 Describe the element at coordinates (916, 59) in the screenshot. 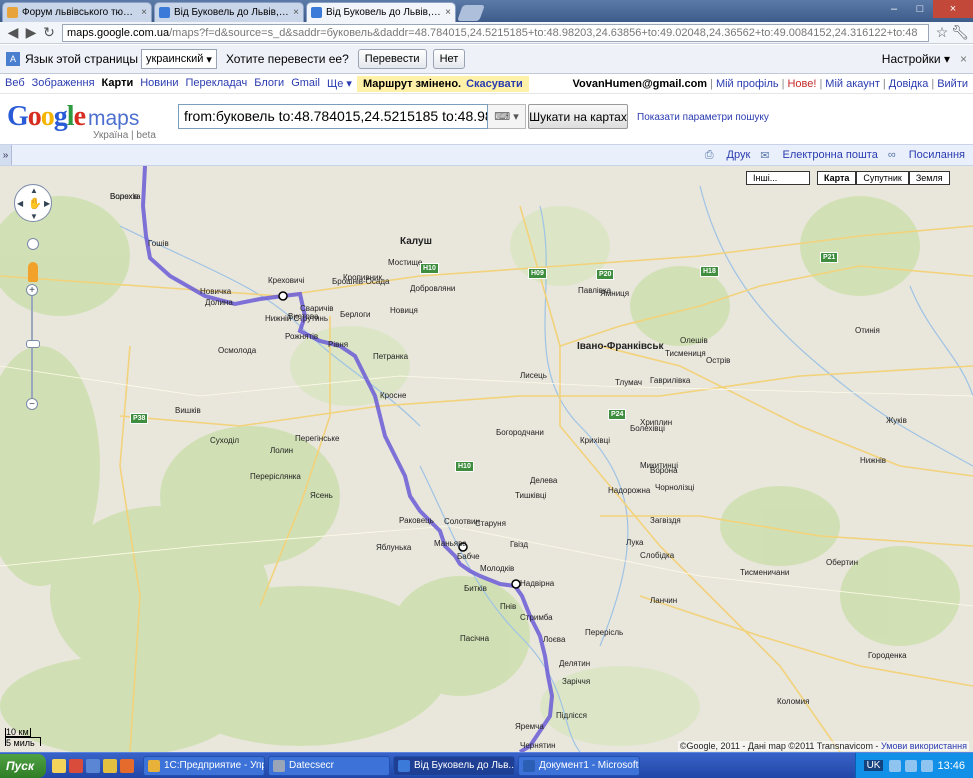

I see `translate-settings: Настройки ▾` at that location.